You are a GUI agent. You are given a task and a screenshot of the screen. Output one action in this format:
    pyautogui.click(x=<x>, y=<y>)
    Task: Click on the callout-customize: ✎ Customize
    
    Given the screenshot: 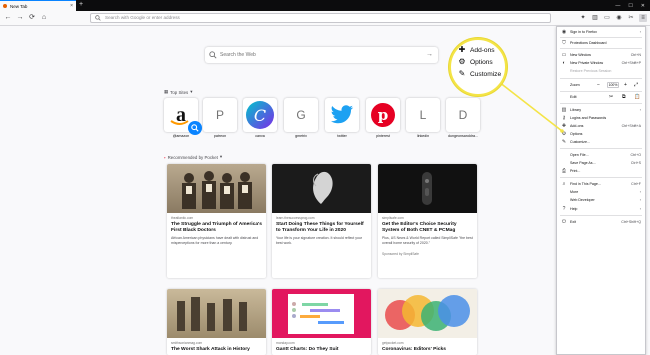 What is the action you would take?
    pyautogui.click(x=480, y=73)
    